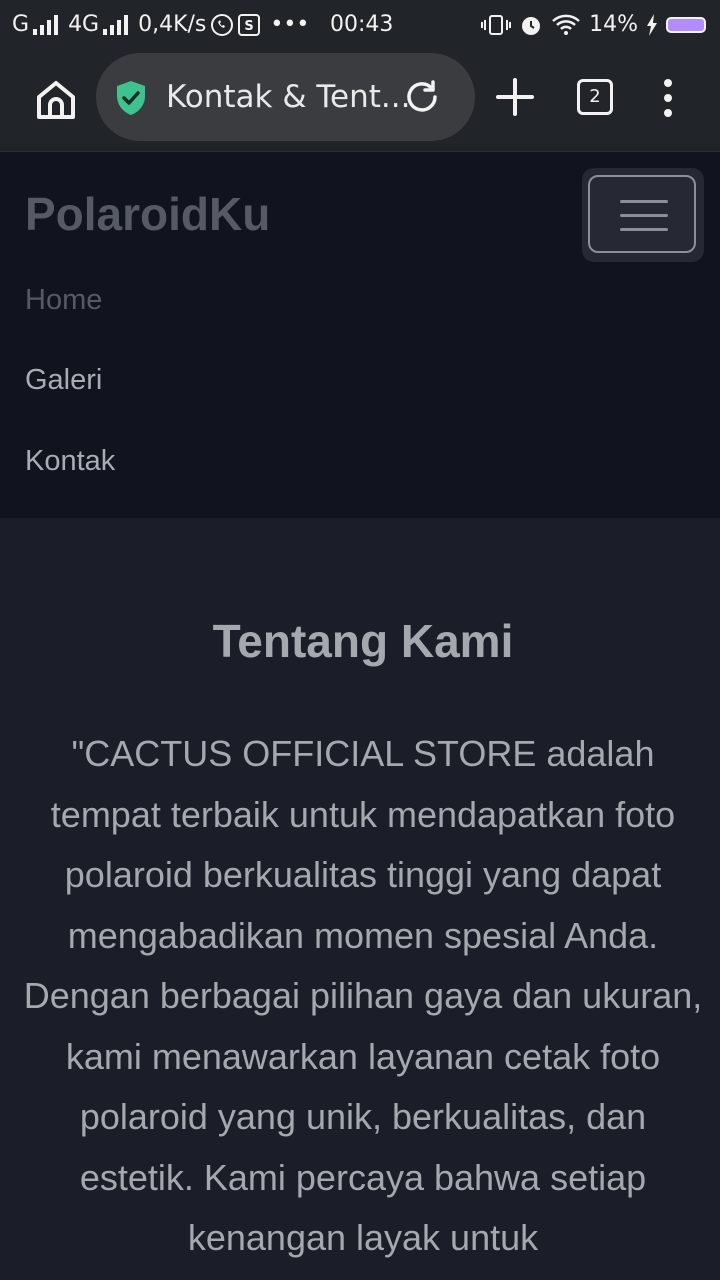 The height and width of the screenshot is (1280, 720). I want to click on shield-check-icon, so click(131, 98).